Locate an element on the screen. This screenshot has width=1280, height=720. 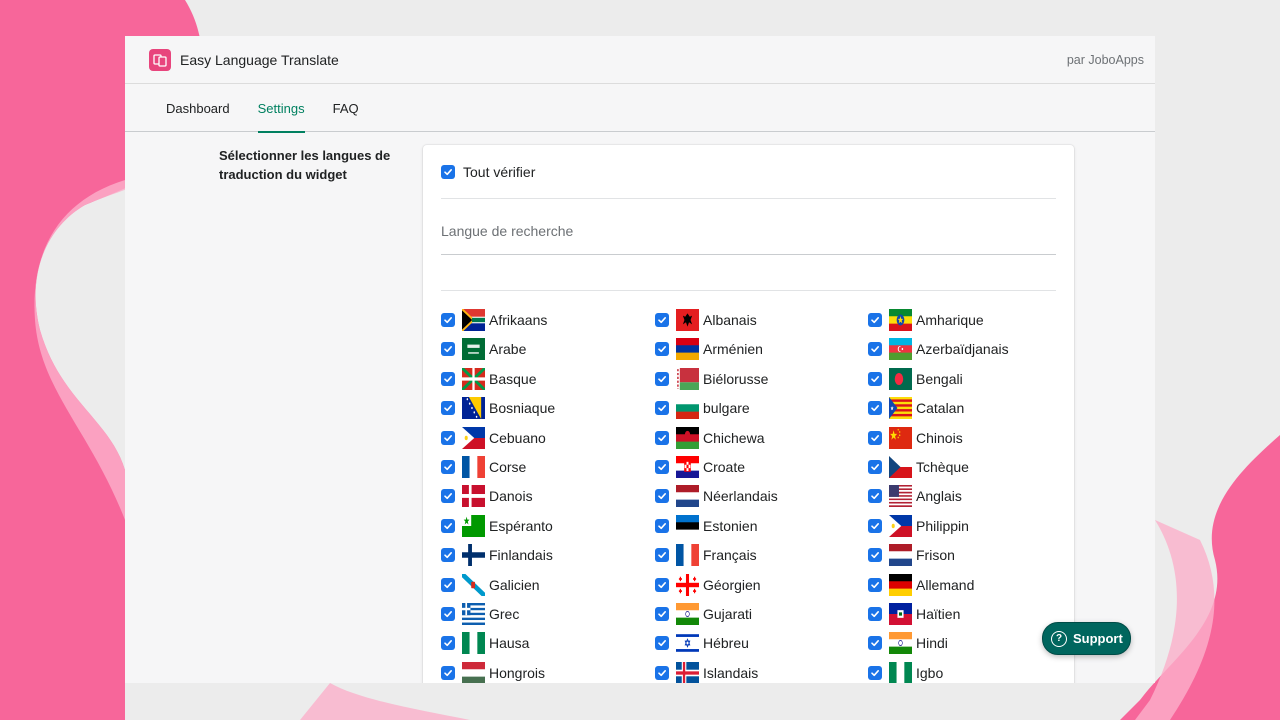
language-option: Tchèque is located at coordinates (958, 467).